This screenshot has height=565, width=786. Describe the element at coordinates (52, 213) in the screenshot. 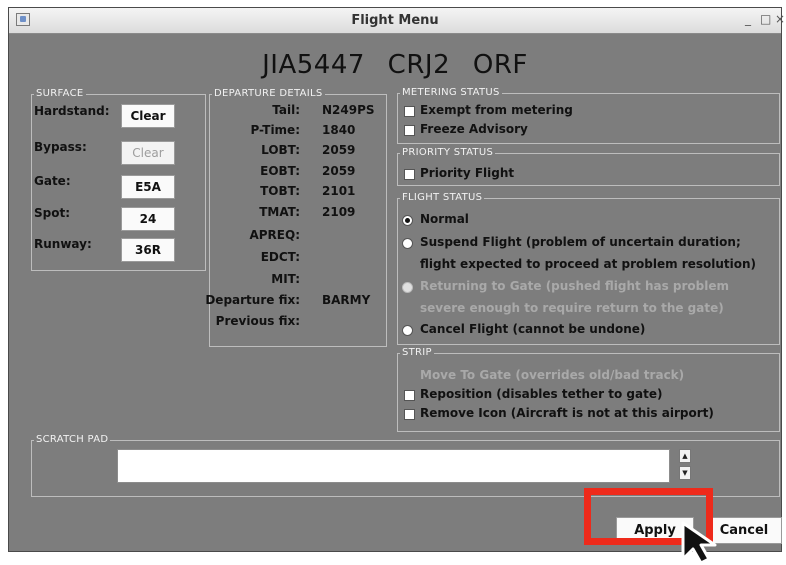

I see `spot-label: Spot:` at that location.